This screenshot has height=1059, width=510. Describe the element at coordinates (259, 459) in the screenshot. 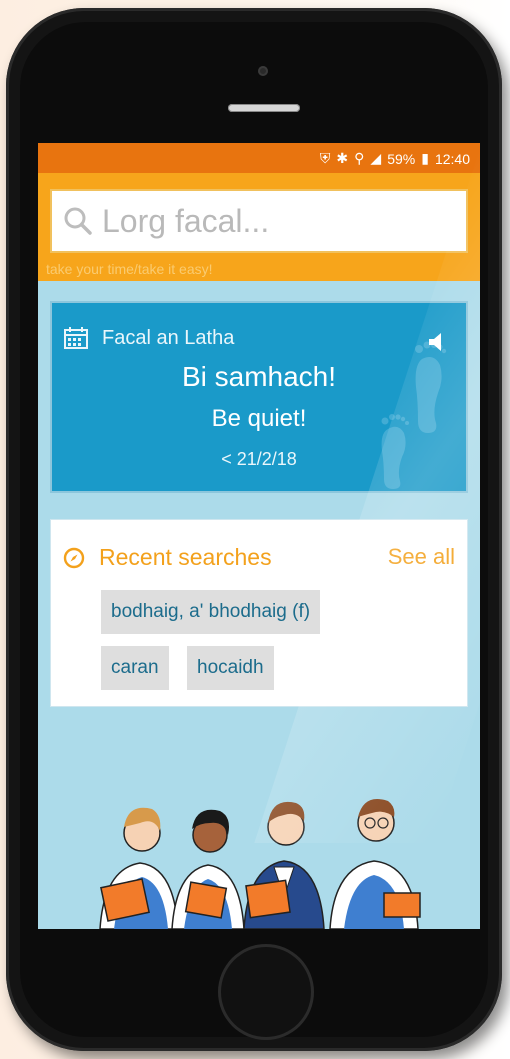

I see `previous-day-link: < 21/2/18` at that location.